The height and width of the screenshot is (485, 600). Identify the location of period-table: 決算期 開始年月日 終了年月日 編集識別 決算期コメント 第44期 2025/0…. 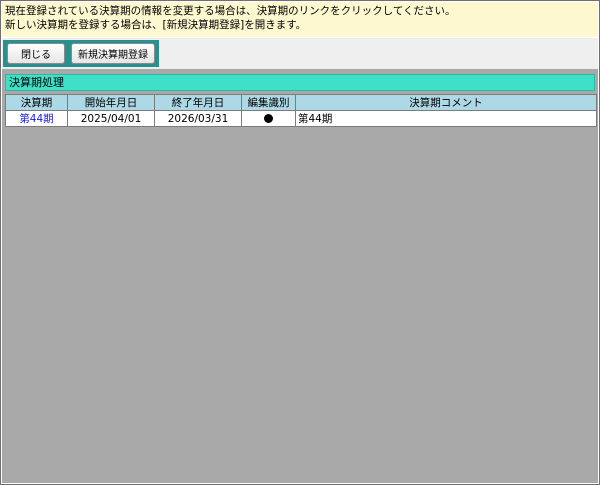
(301, 110).